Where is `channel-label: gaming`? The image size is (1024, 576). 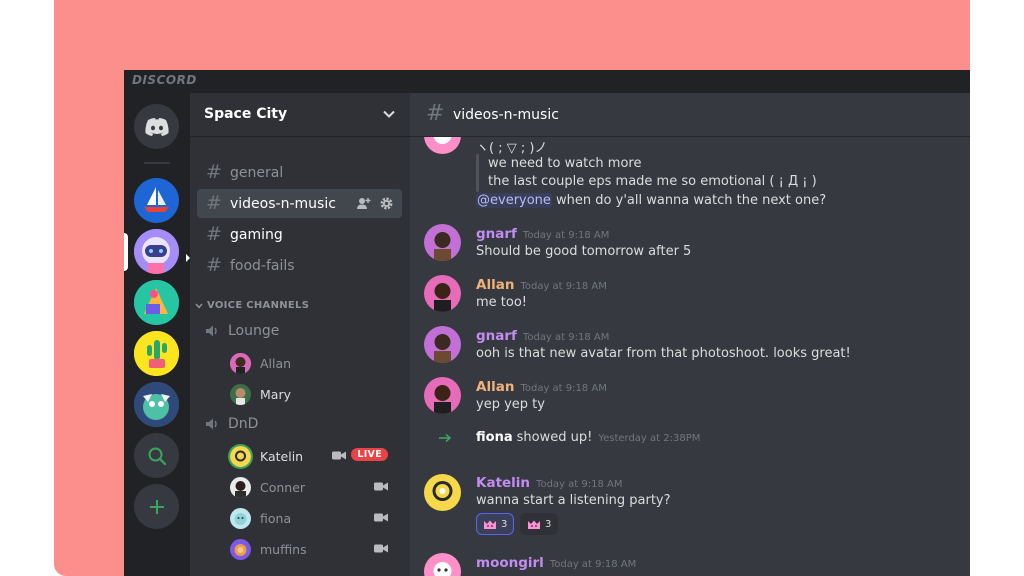 channel-label: gaming is located at coordinates (256, 234).